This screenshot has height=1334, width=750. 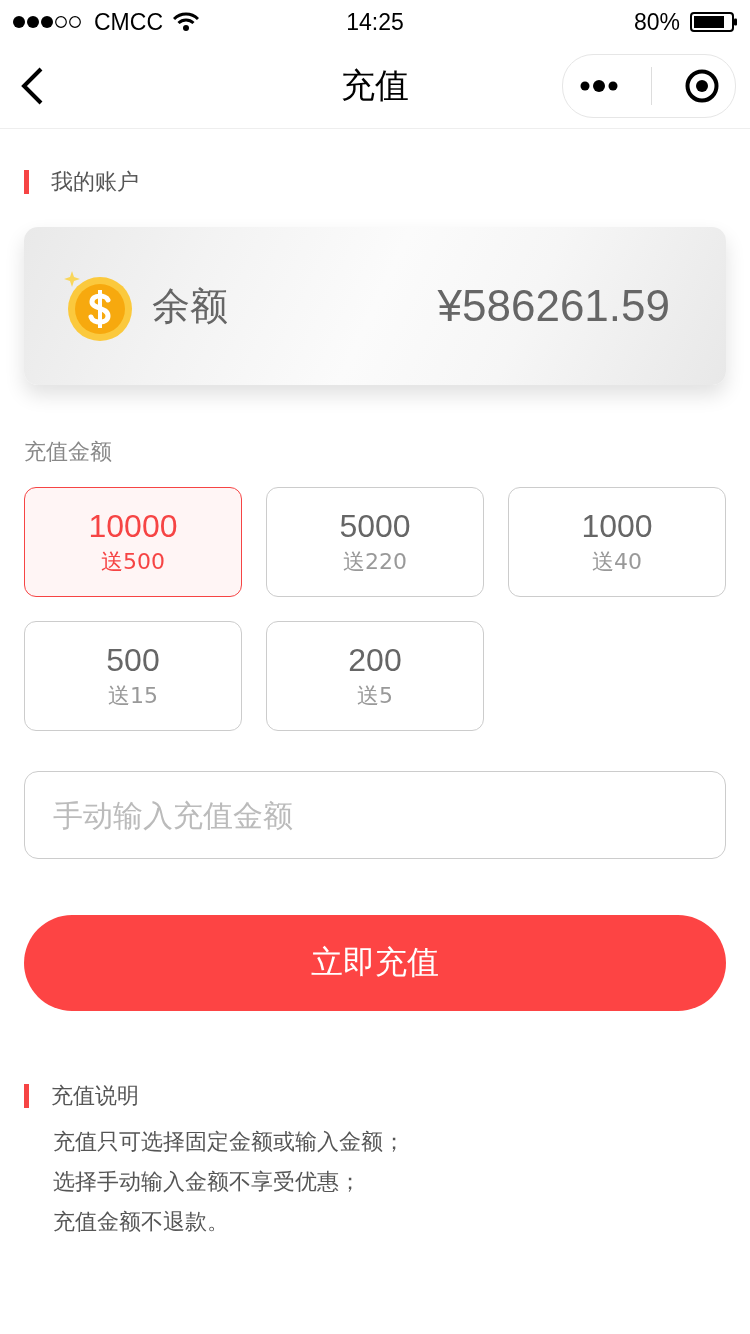 What do you see at coordinates (375, 676) in the screenshot?
I see `amount-option: 200 送5` at bounding box center [375, 676].